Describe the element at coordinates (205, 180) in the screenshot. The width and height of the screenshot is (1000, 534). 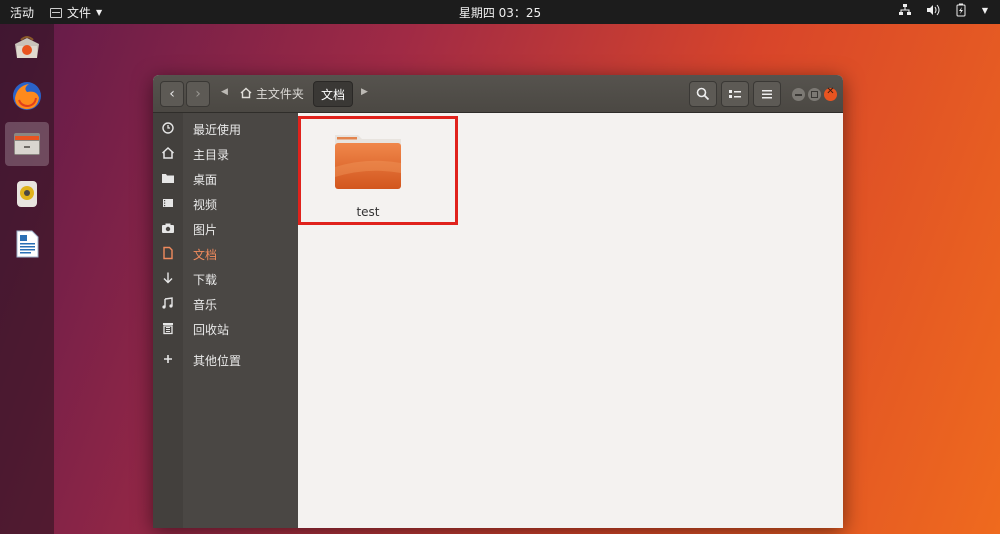
I see `sidebar-item-label: 桌面` at that location.